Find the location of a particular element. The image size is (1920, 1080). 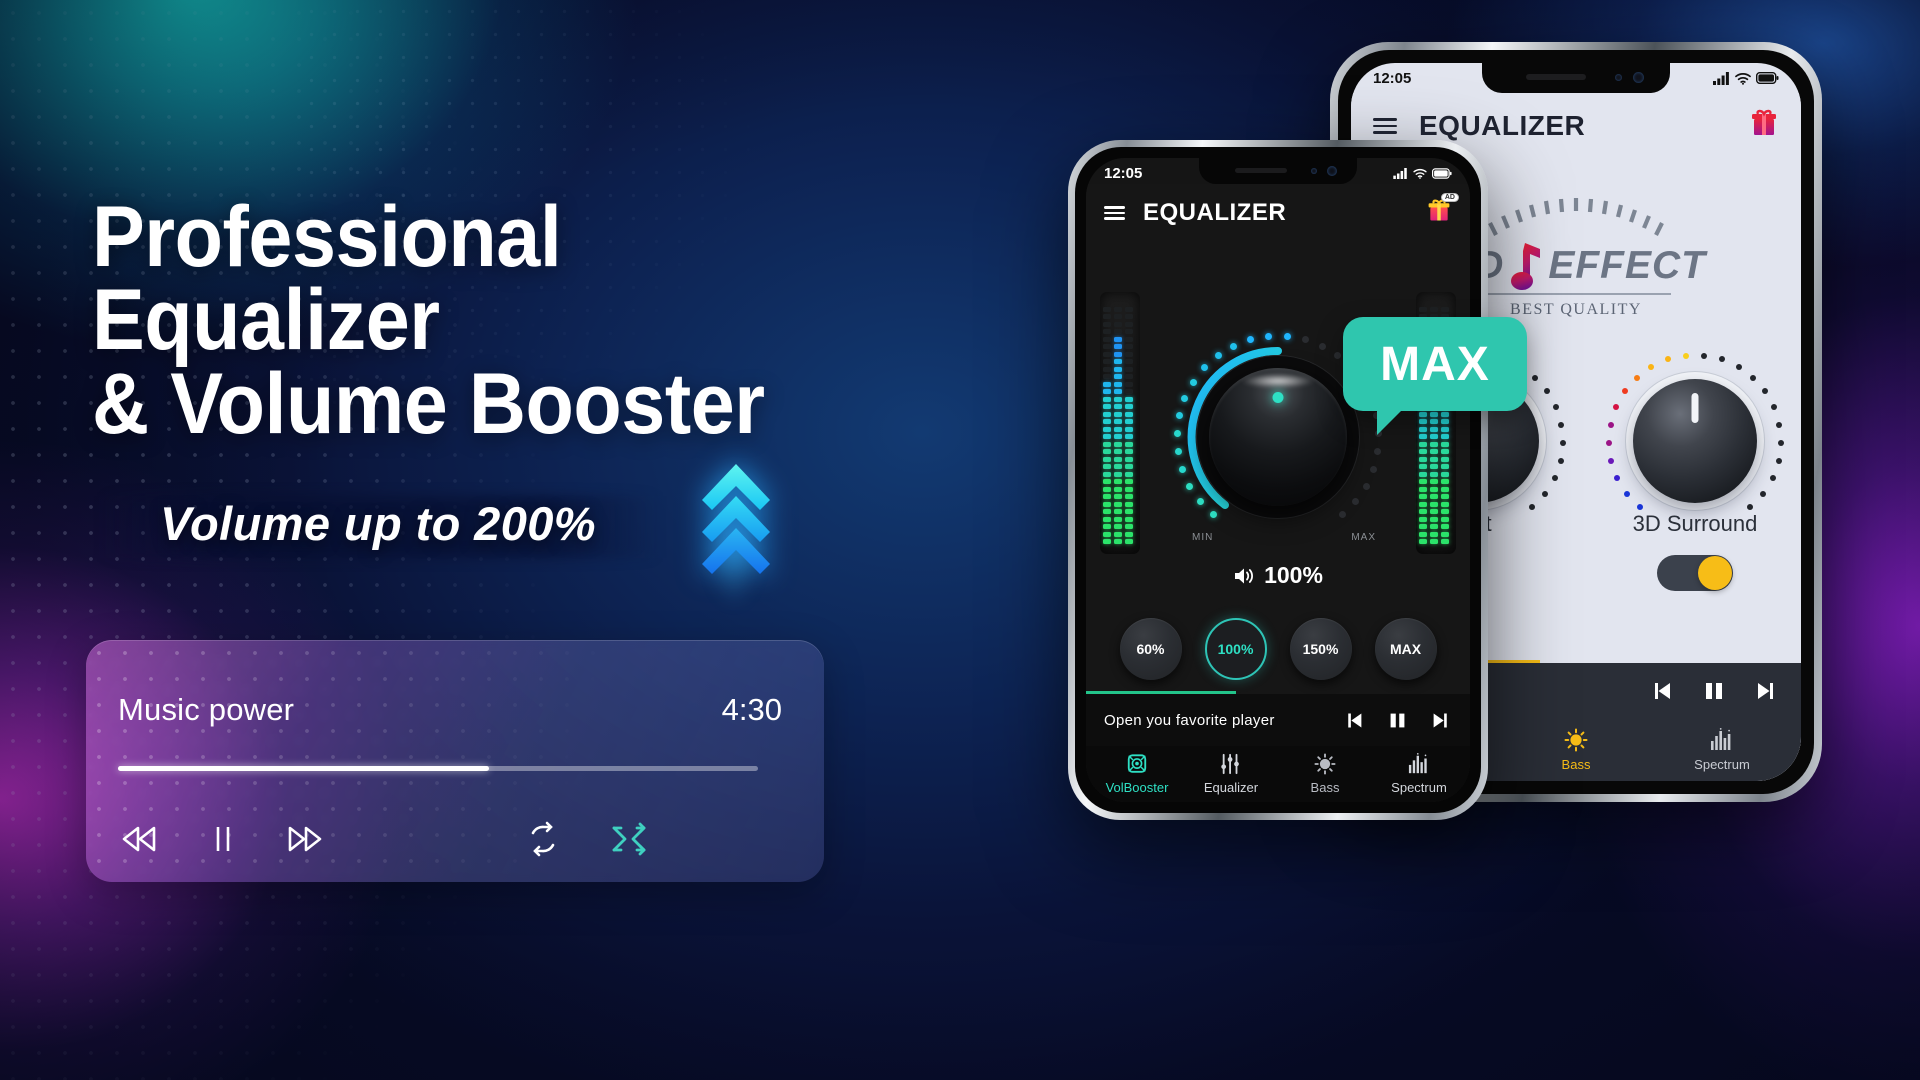

hero-subtitle: Volume up to 200% is located at coordinates (378, 523).